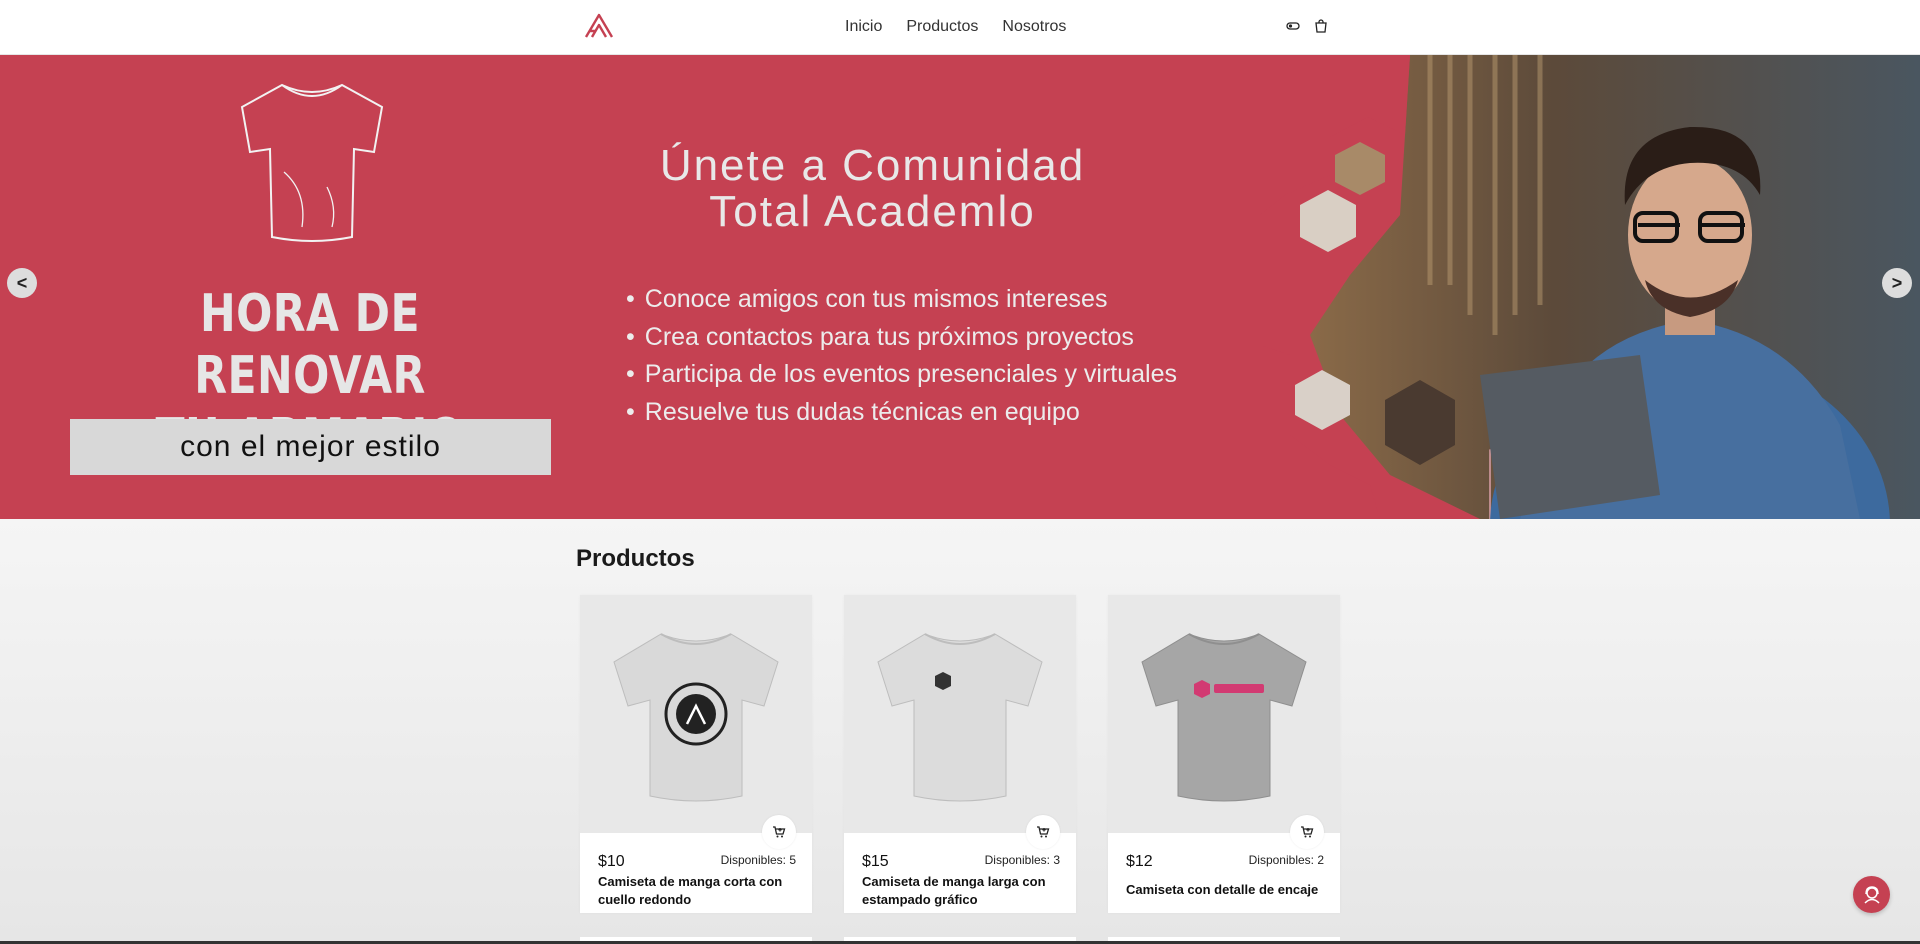  I want to click on navbar: Inicio Productos Nosotros, so click(960, 27).